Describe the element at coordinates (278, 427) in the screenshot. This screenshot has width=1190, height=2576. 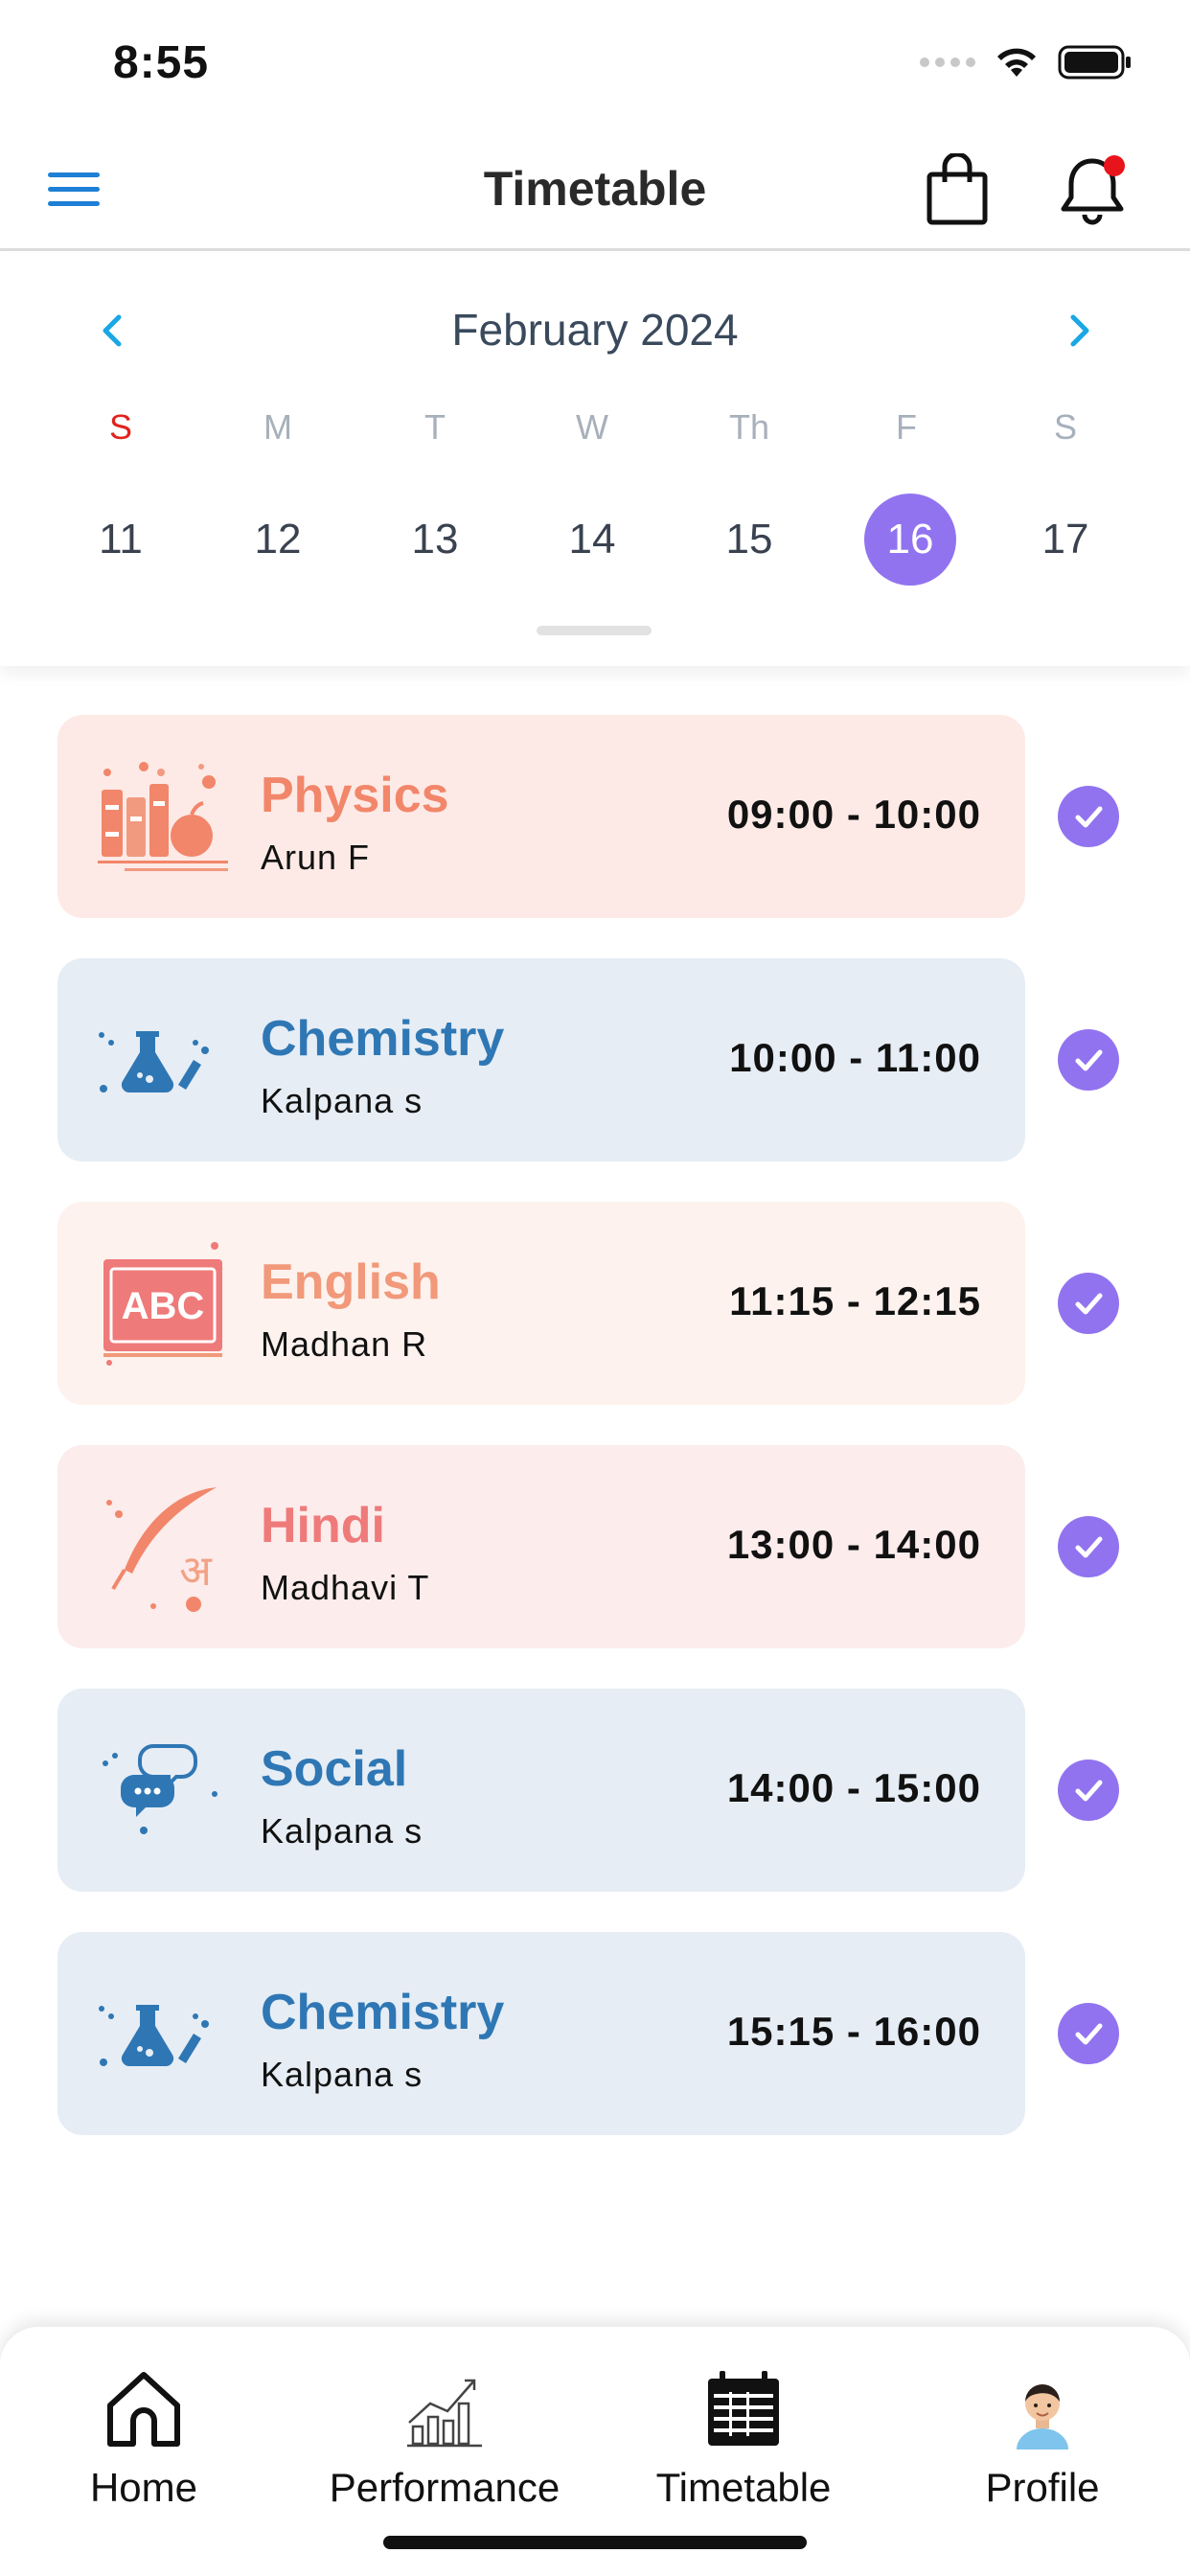
I see `weekday-label: M` at that location.